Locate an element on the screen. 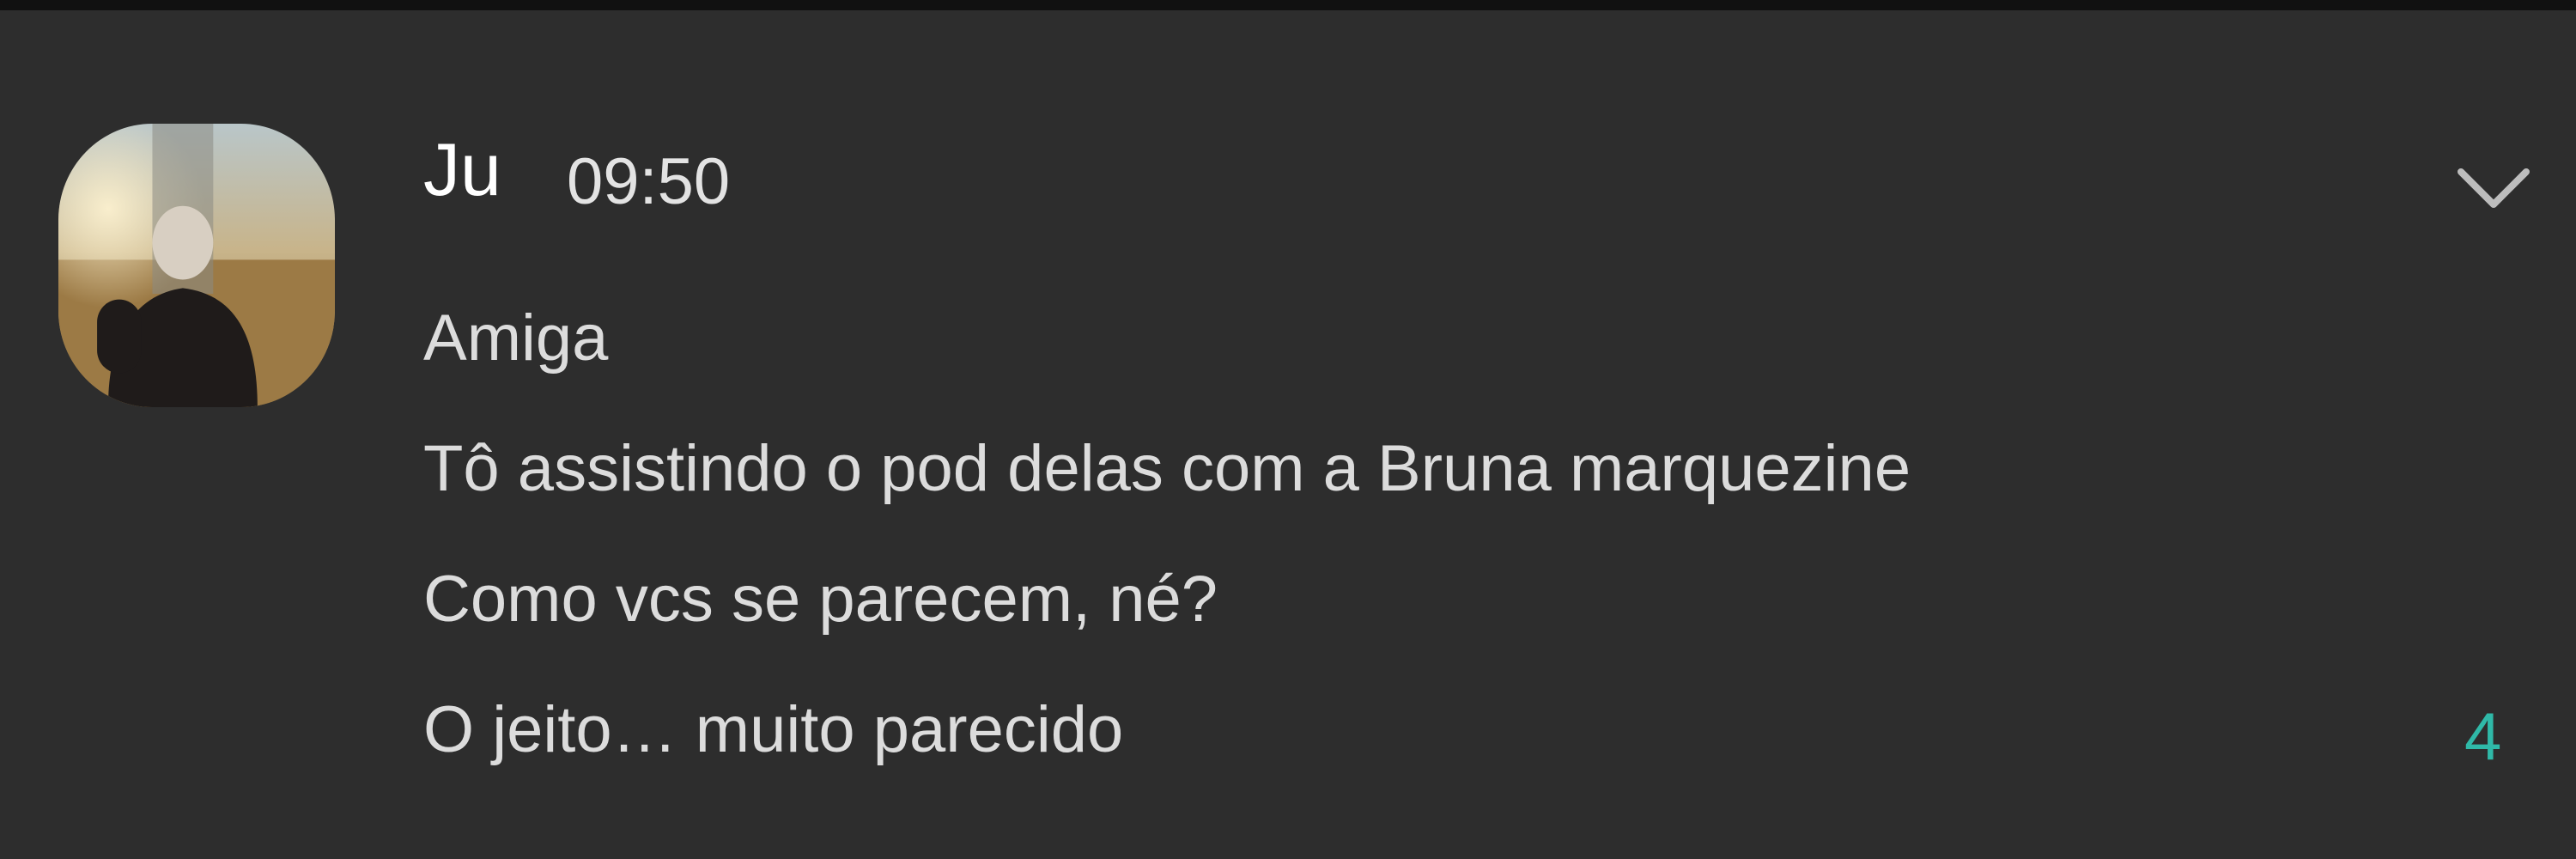  message-line: O jeito… muito parecido is located at coordinates (773, 730).